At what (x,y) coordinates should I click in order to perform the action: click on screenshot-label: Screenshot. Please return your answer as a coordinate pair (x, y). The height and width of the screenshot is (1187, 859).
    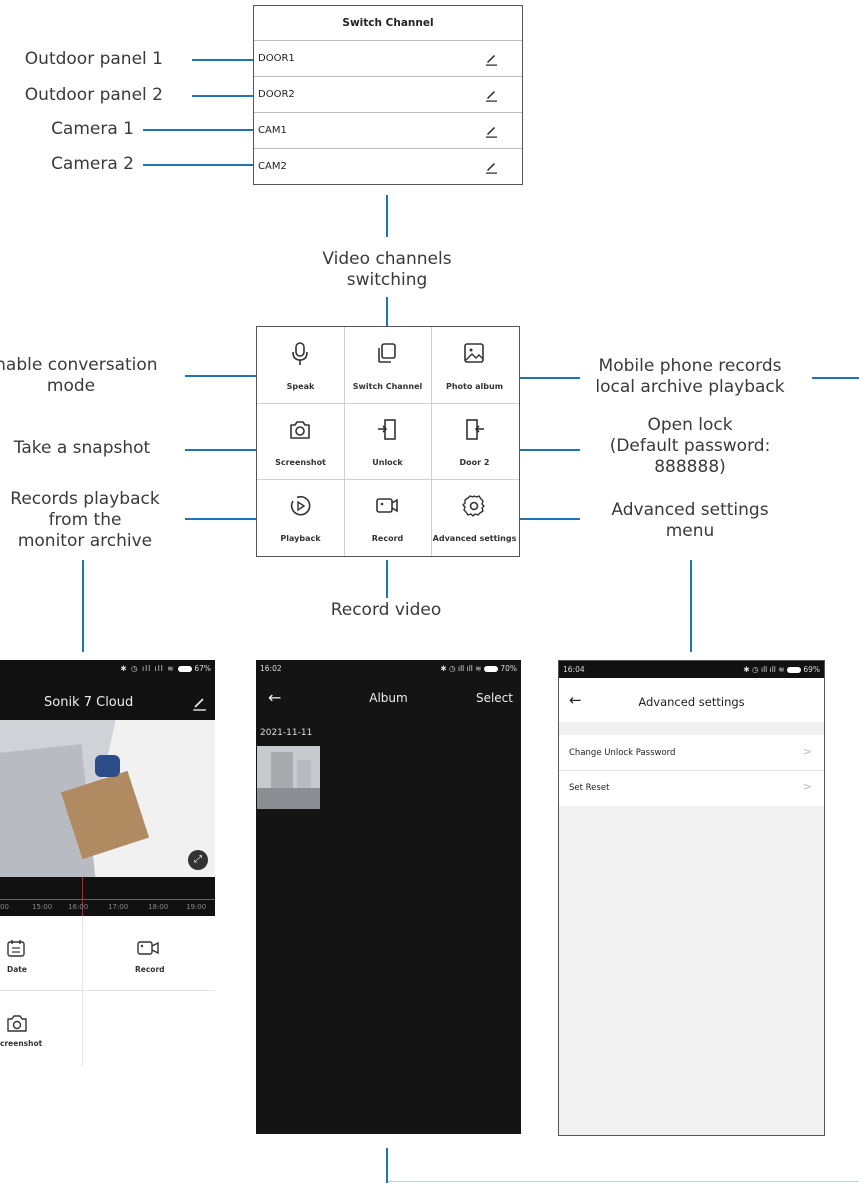
    Looking at the image, I should click on (300, 462).